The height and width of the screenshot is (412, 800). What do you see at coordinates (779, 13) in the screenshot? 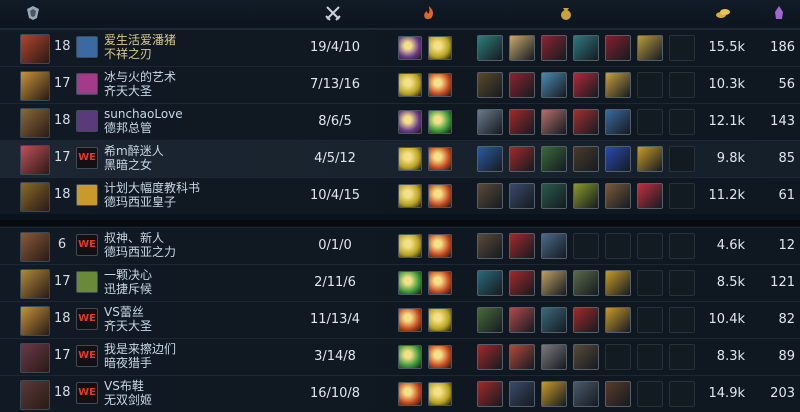
I see `minion-icon` at bounding box center [779, 13].